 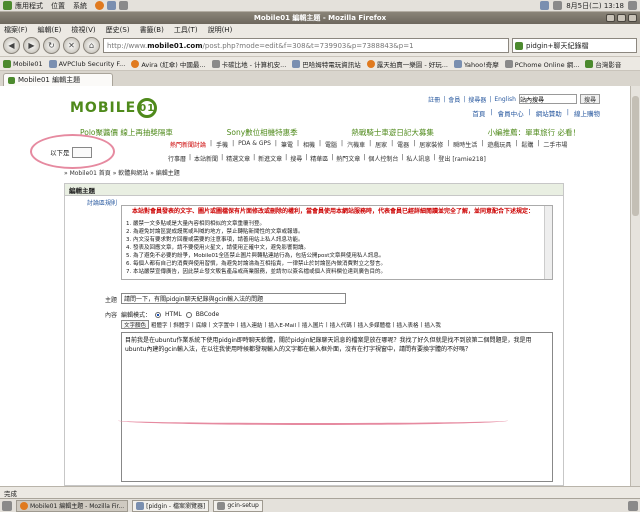 I want to click on category-link: 二手市場, so click(x=555, y=144).